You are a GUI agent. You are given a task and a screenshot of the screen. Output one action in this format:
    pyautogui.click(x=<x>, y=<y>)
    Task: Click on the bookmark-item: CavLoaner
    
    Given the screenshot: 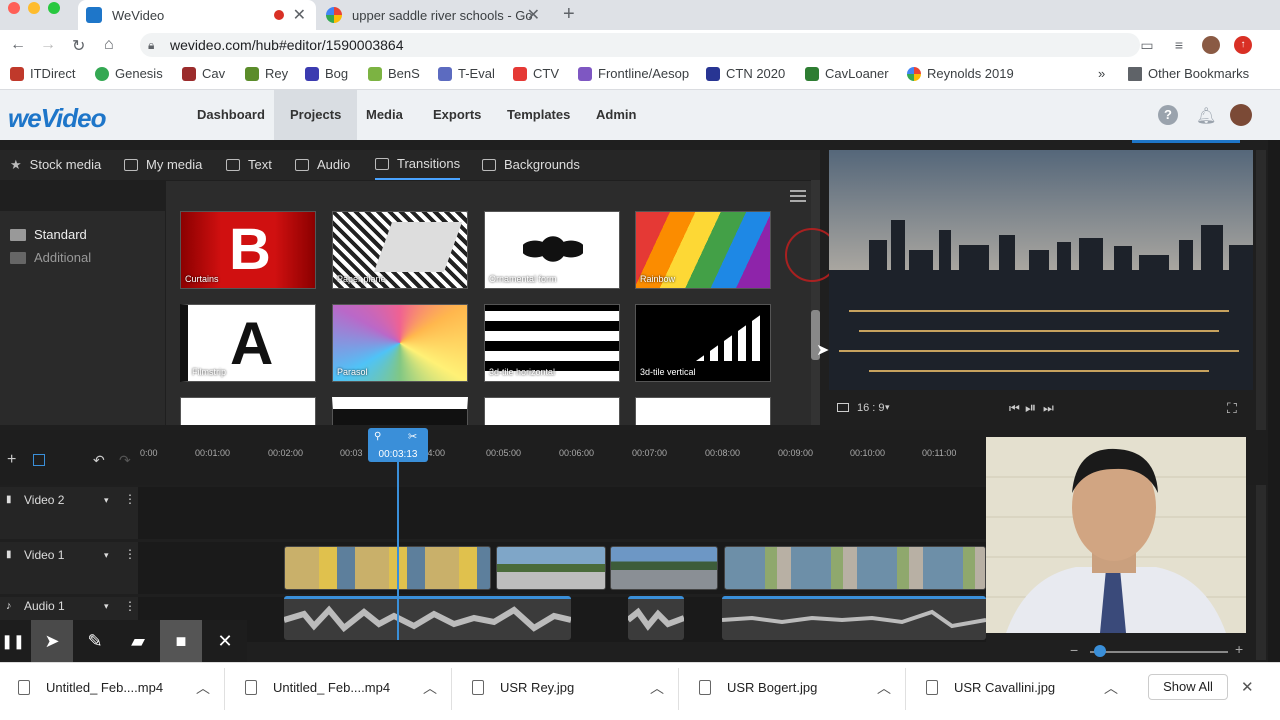 What is the action you would take?
    pyautogui.click(x=847, y=73)
    